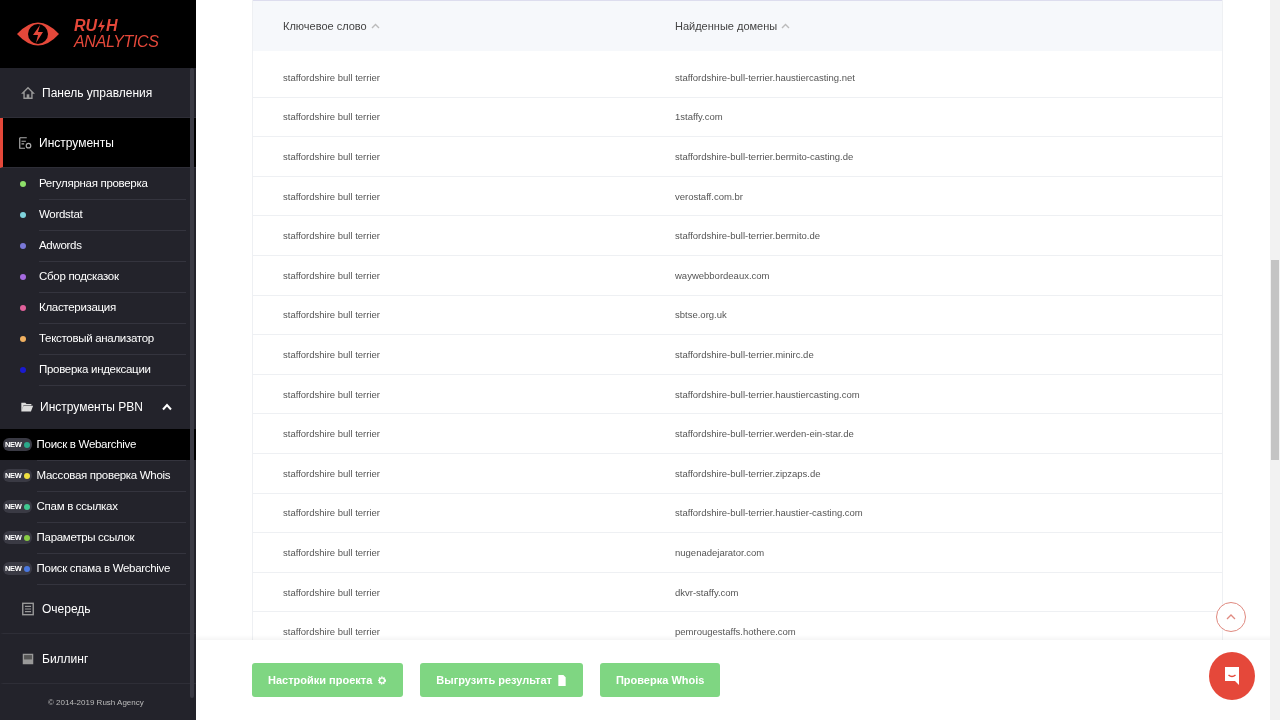 The width and height of the screenshot is (1280, 720). What do you see at coordinates (112, 26) in the screenshot?
I see `logo-text: H` at bounding box center [112, 26].